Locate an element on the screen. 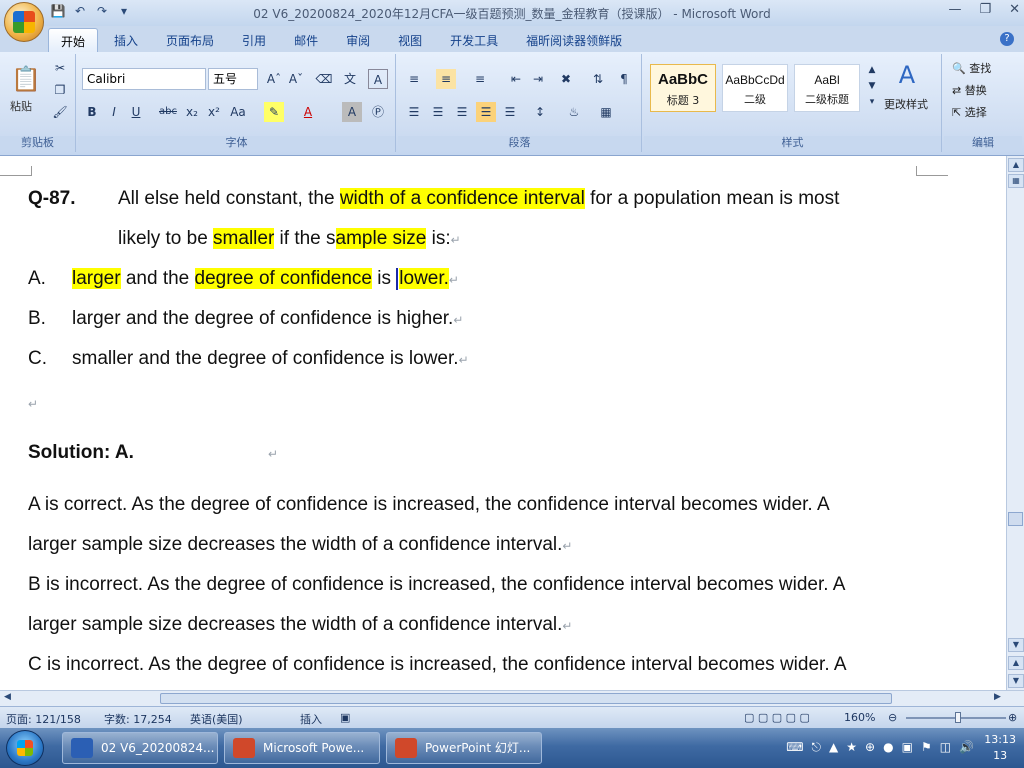 Image resolution: width=1024 pixels, height=768 pixels. network-icon: ◫ is located at coordinates (945, 747).